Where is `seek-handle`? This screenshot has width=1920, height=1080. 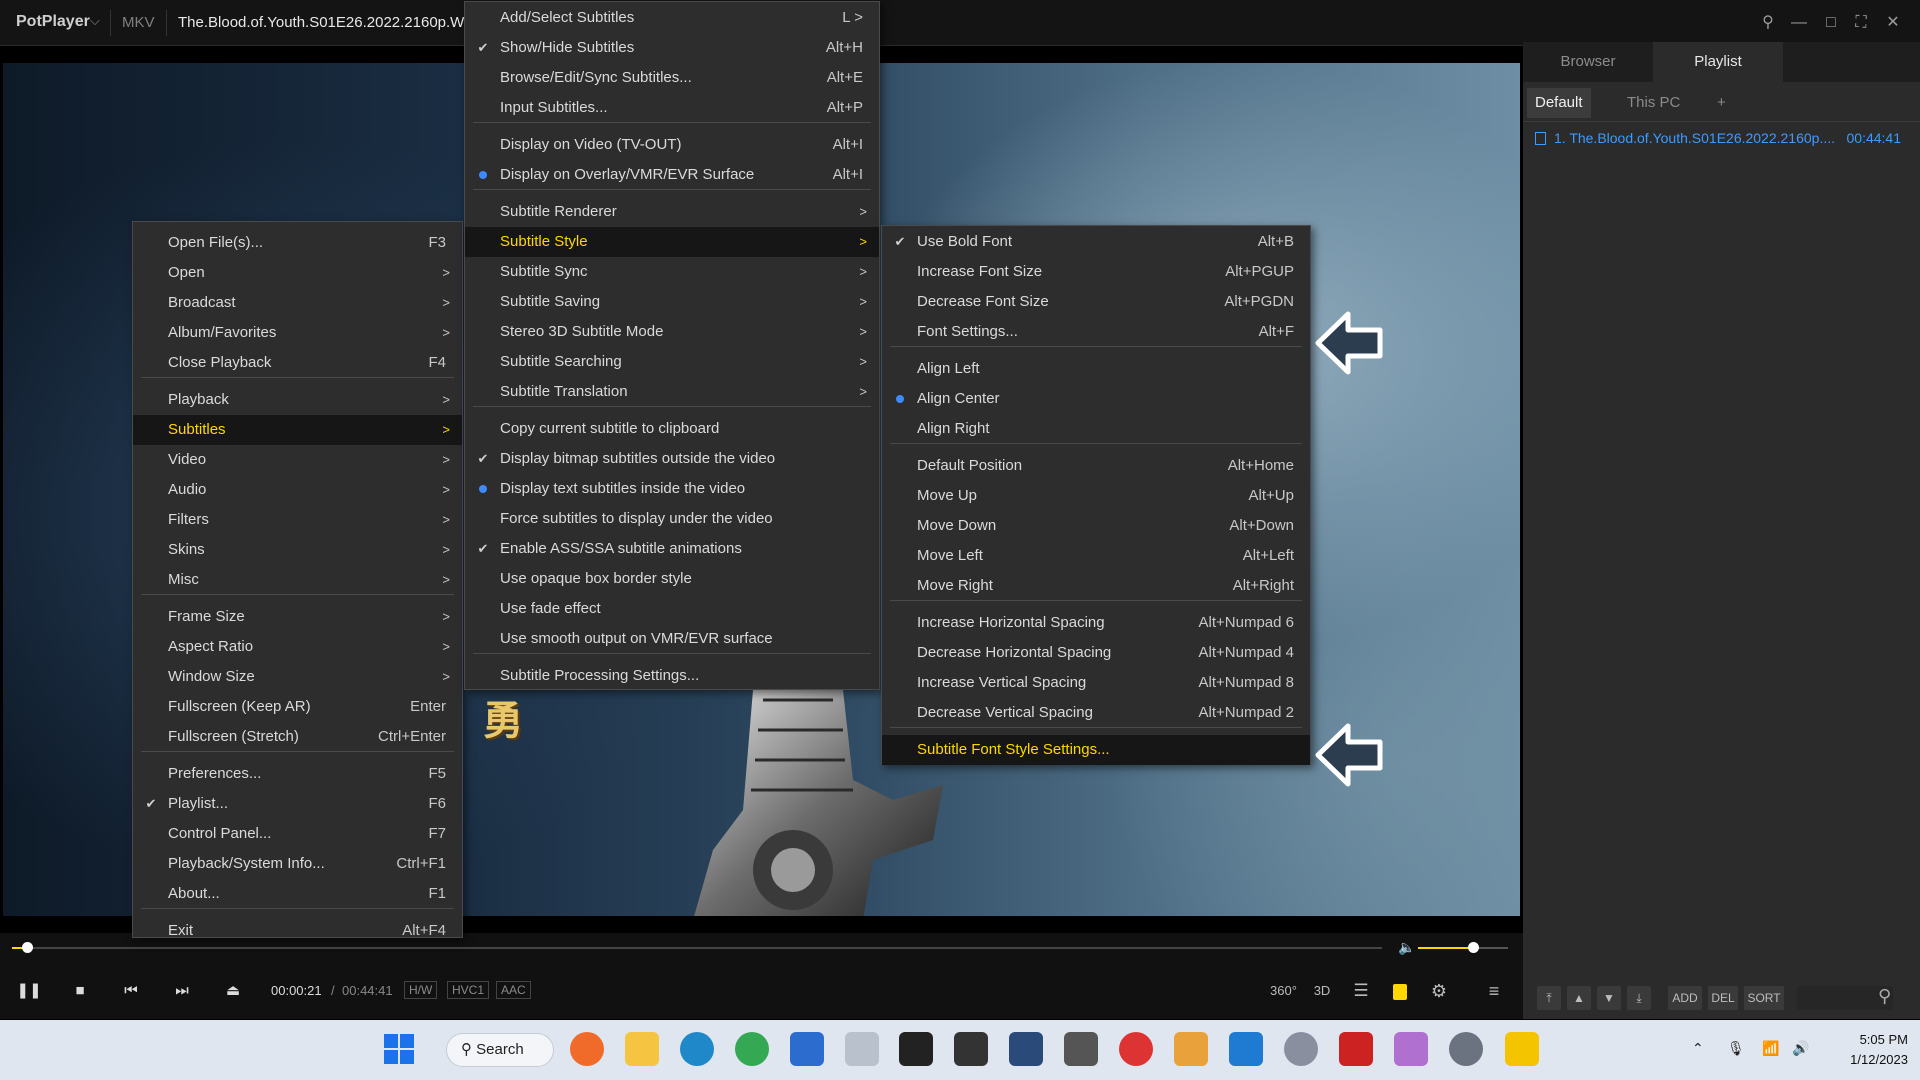
seek-handle is located at coordinates (27, 947).